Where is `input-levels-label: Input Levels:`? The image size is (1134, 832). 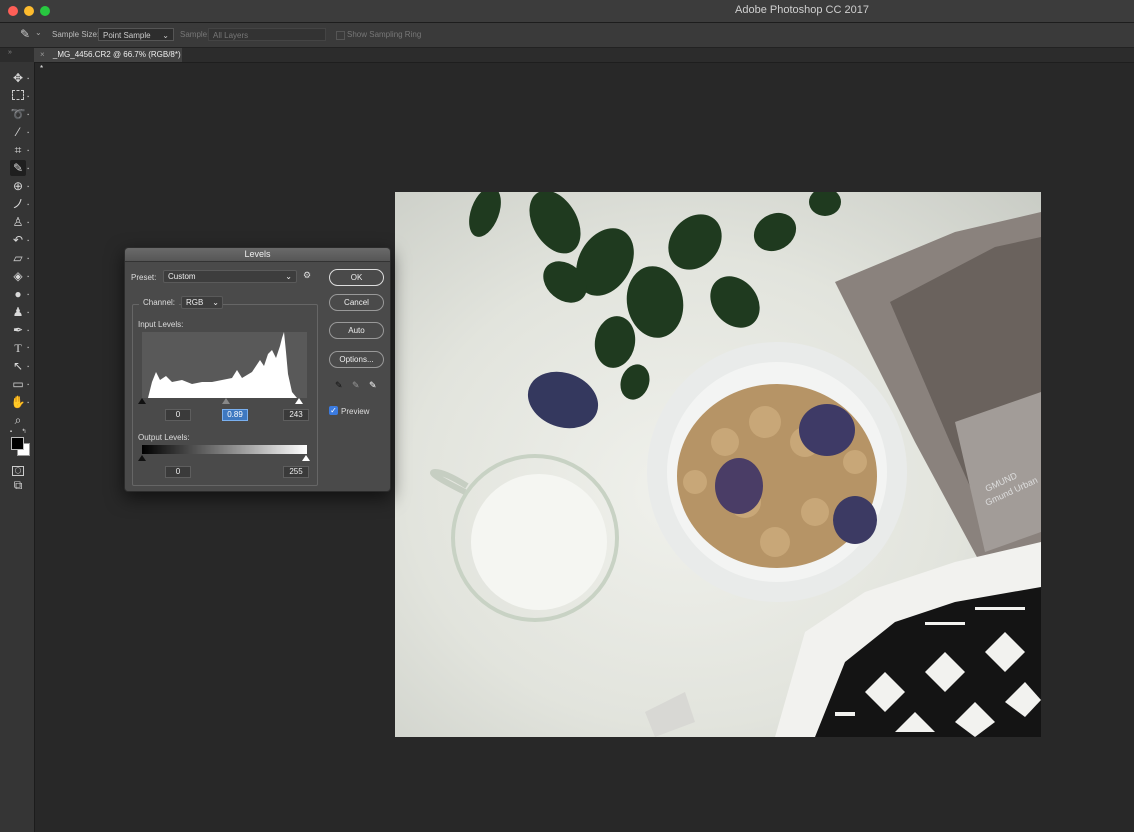
input-levels-label: Input Levels: is located at coordinates (161, 324).